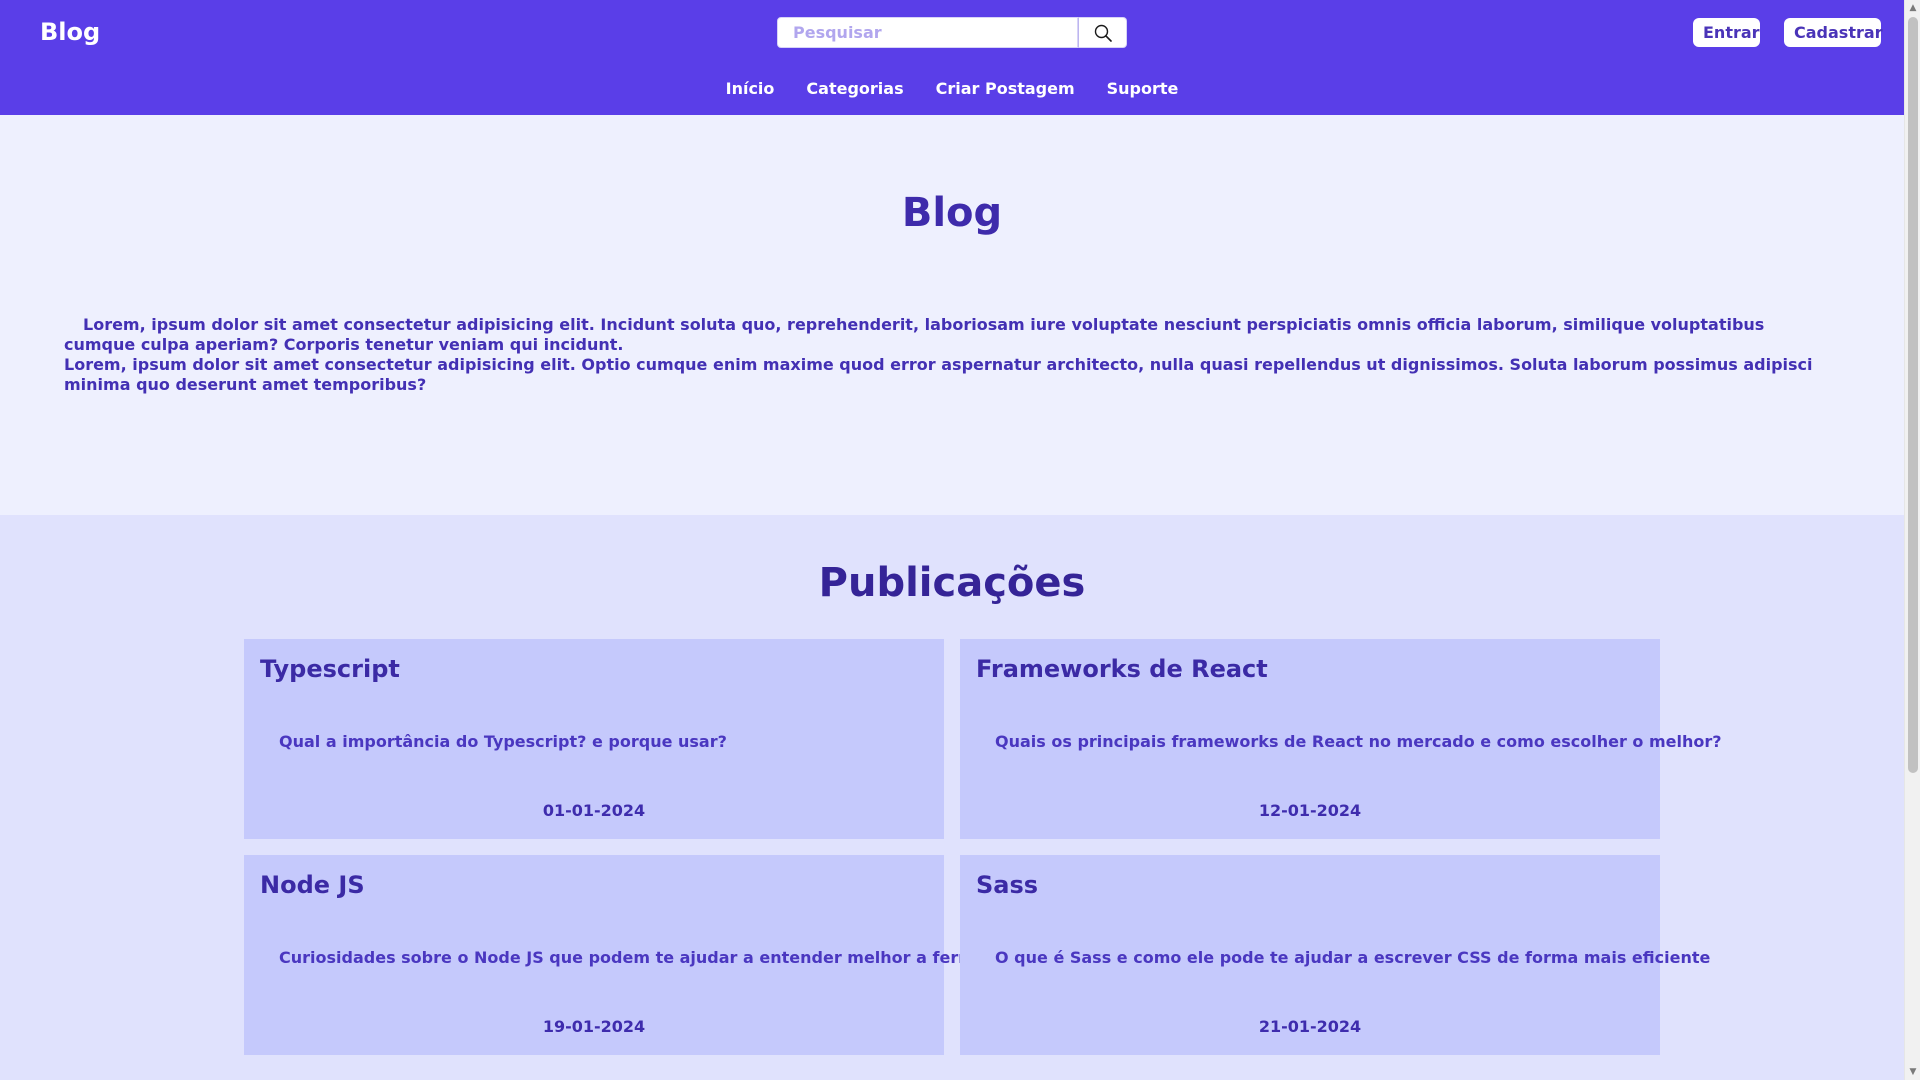 The height and width of the screenshot is (1080, 1920). Describe the element at coordinates (70, 32) in the screenshot. I see `brand-logo-link: Blog` at that location.